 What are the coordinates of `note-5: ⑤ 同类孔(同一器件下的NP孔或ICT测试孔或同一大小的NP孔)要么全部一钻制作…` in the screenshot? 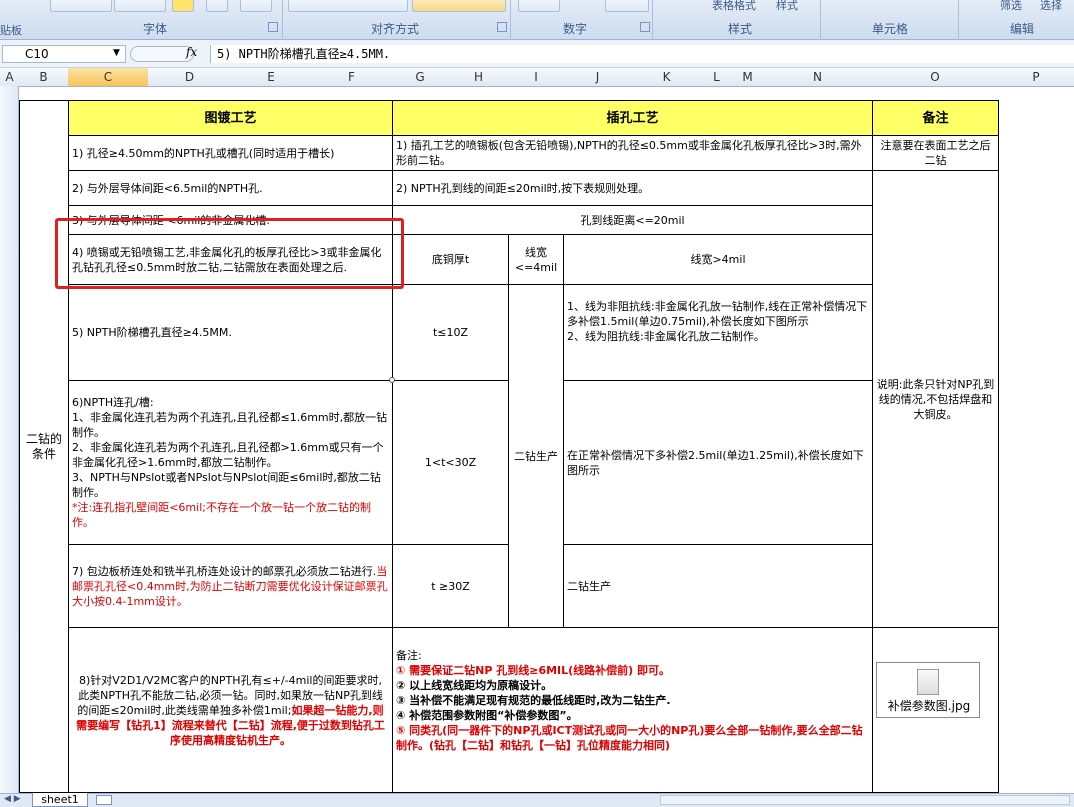 It's located at (629, 738).